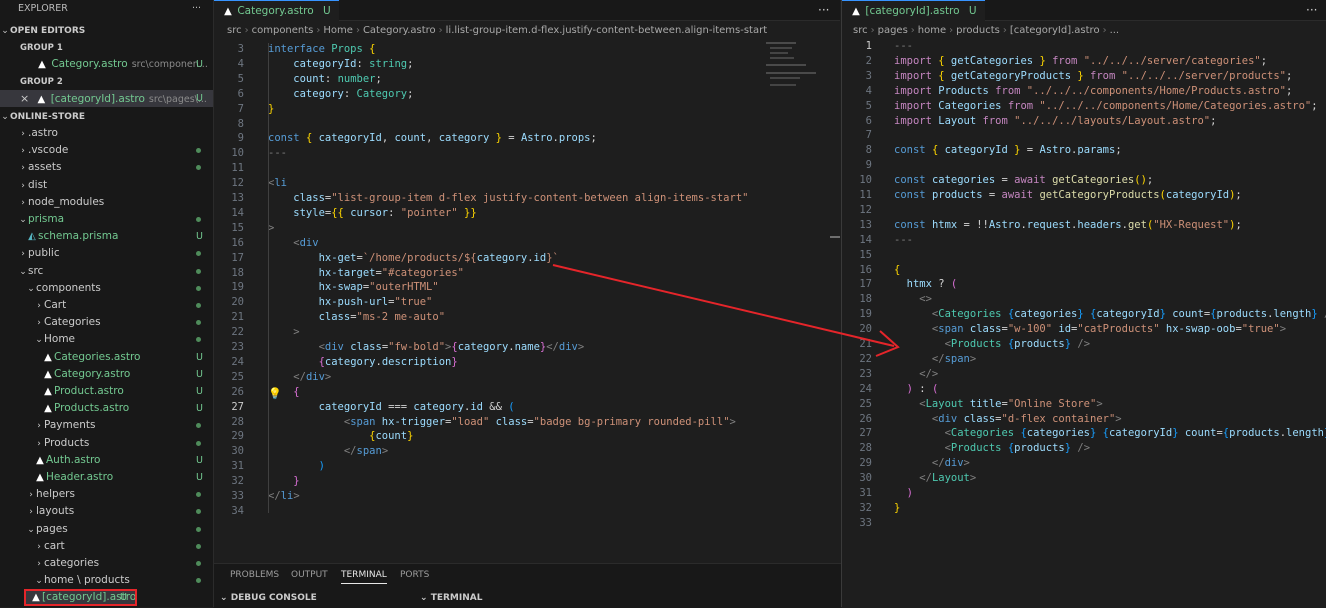  Describe the element at coordinates (916, 374) in the screenshot. I see `code-line: </>` at that location.